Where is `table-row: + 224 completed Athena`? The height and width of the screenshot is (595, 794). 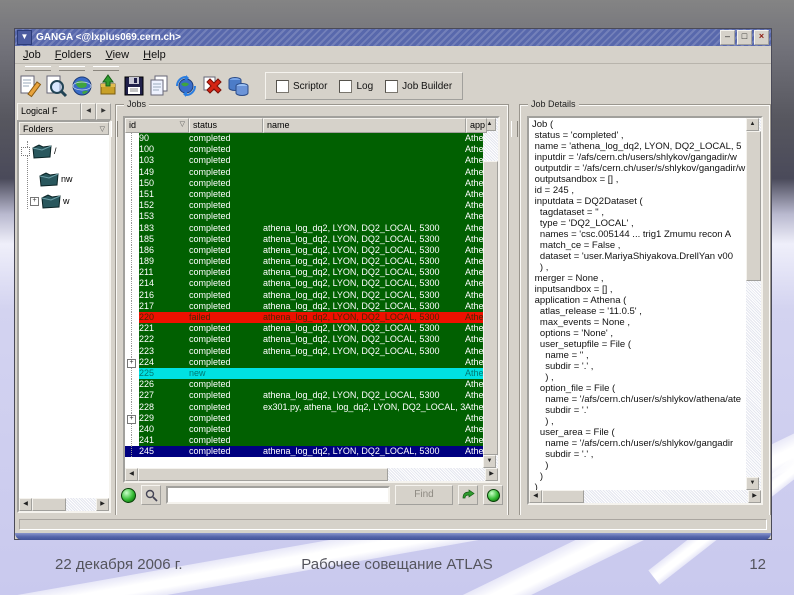 table-row: + 224 completed Athena is located at coordinates (304, 362).